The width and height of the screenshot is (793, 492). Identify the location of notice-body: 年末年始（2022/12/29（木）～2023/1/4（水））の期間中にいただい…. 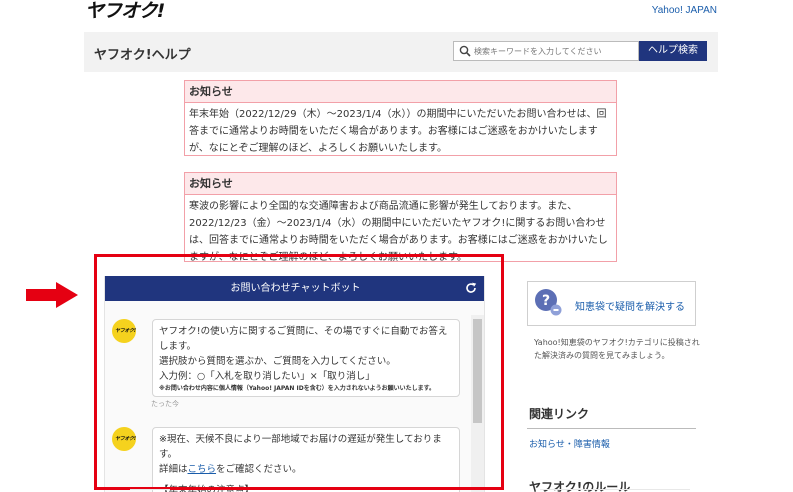
(398, 131).